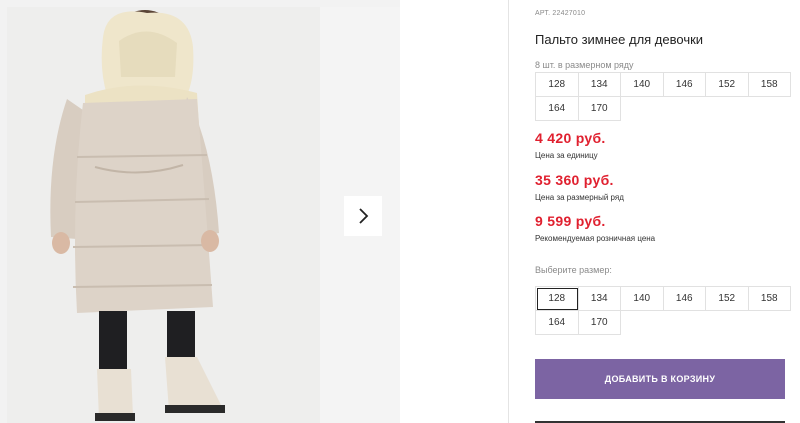  Describe the element at coordinates (619, 39) in the screenshot. I see `product-title: Пальто зимнее для девочки` at that location.